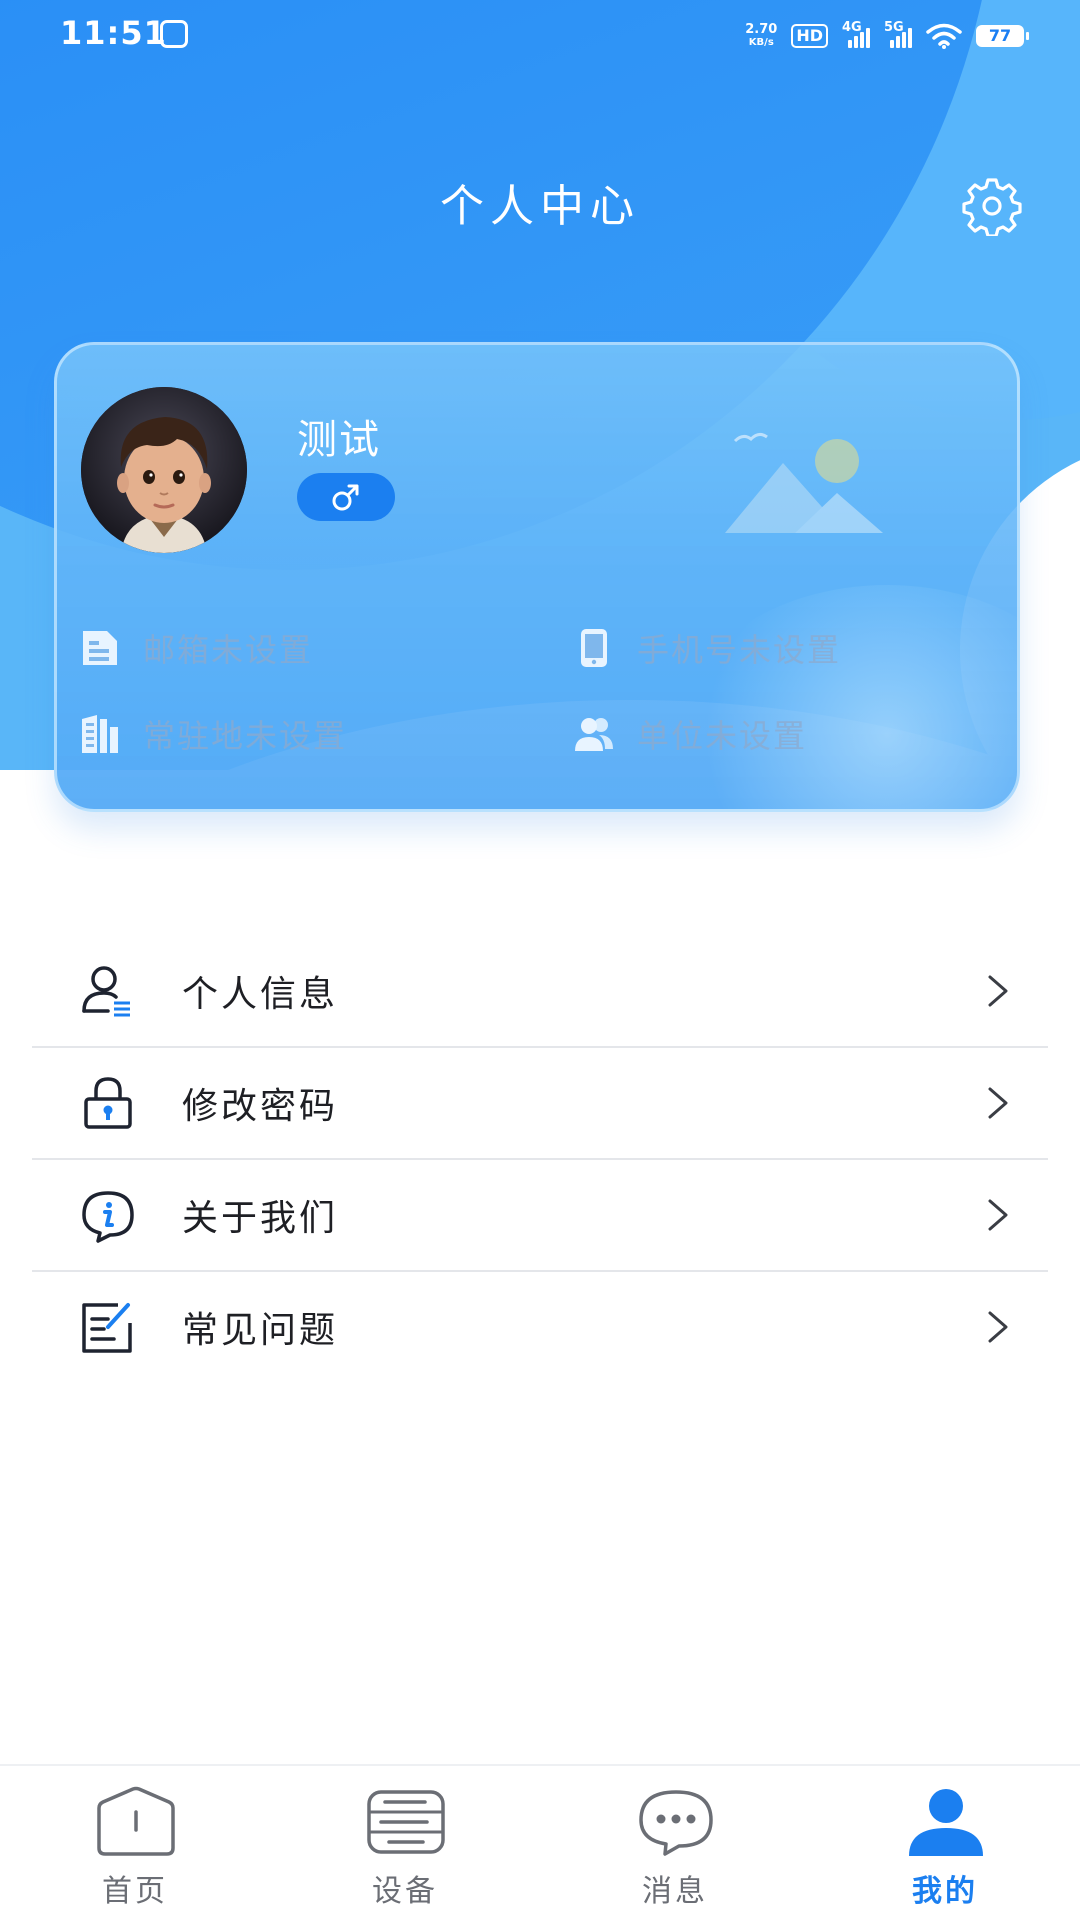 The image size is (1080, 1922). Describe the element at coordinates (594, 648) in the screenshot. I see `phone-icon` at that location.